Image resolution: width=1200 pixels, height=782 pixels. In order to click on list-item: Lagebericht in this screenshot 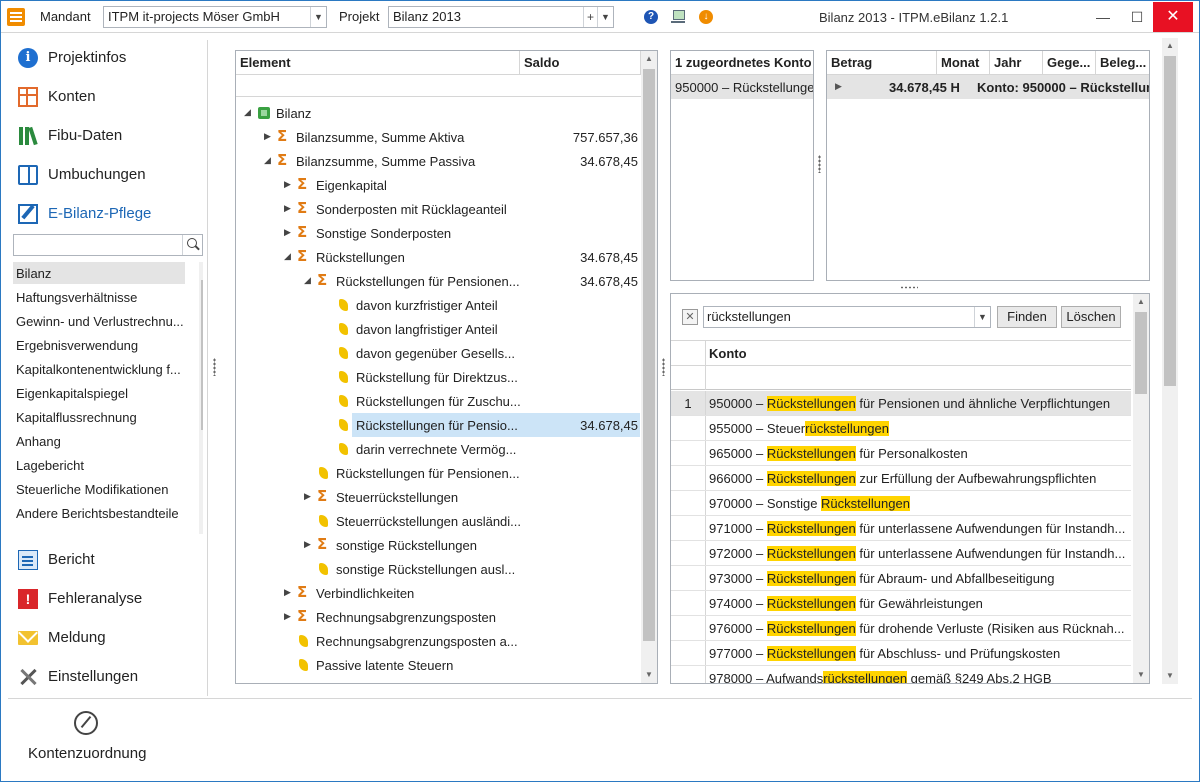, I will do `click(99, 465)`.